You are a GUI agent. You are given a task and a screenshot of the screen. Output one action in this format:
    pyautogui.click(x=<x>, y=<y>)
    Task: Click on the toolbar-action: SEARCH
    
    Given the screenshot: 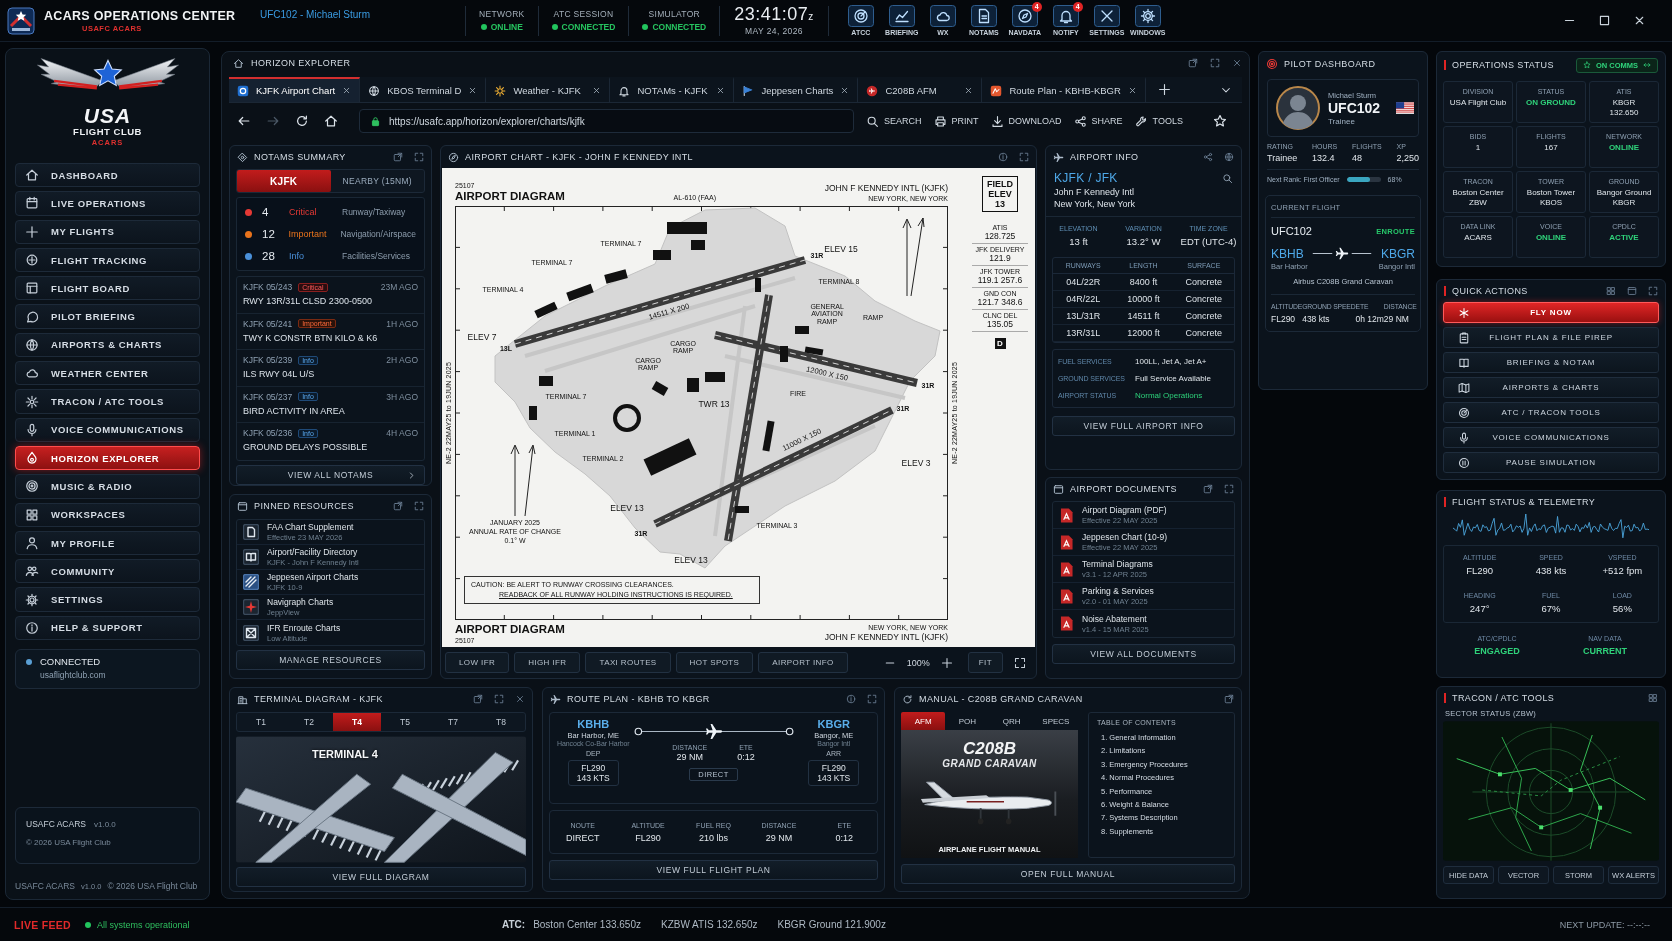 What is the action you would take?
    pyautogui.click(x=894, y=121)
    